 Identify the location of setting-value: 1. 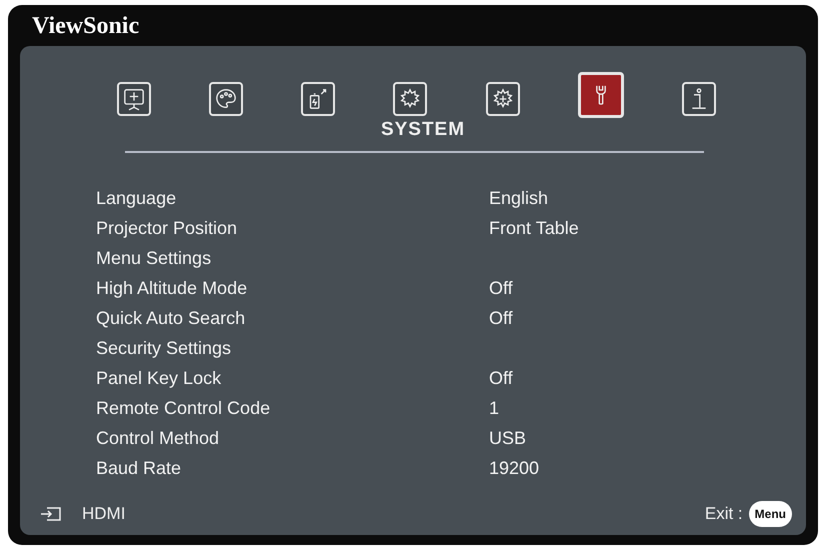
(494, 408).